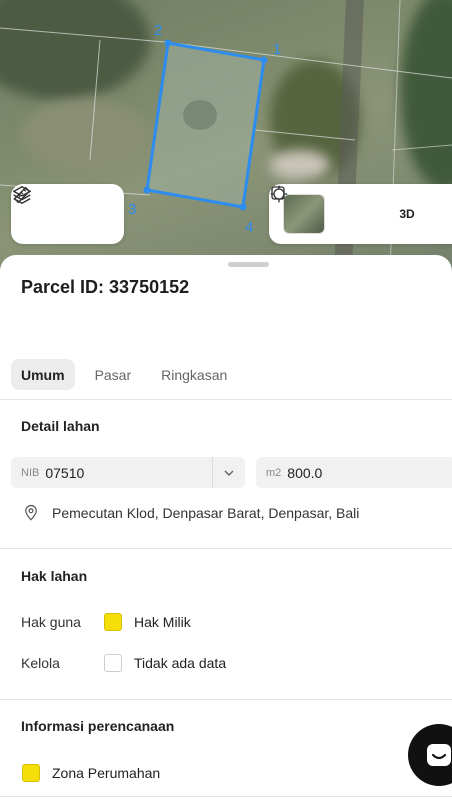 The image size is (452, 804). I want to click on nib-dropdown-button, so click(228, 472).